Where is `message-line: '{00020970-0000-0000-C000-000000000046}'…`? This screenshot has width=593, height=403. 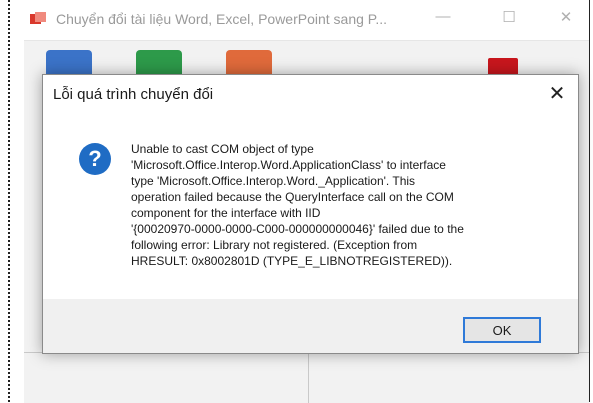 message-line: '{00020970-0000-0000-C000-000000000046}'… is located at coordinates (297, 229).